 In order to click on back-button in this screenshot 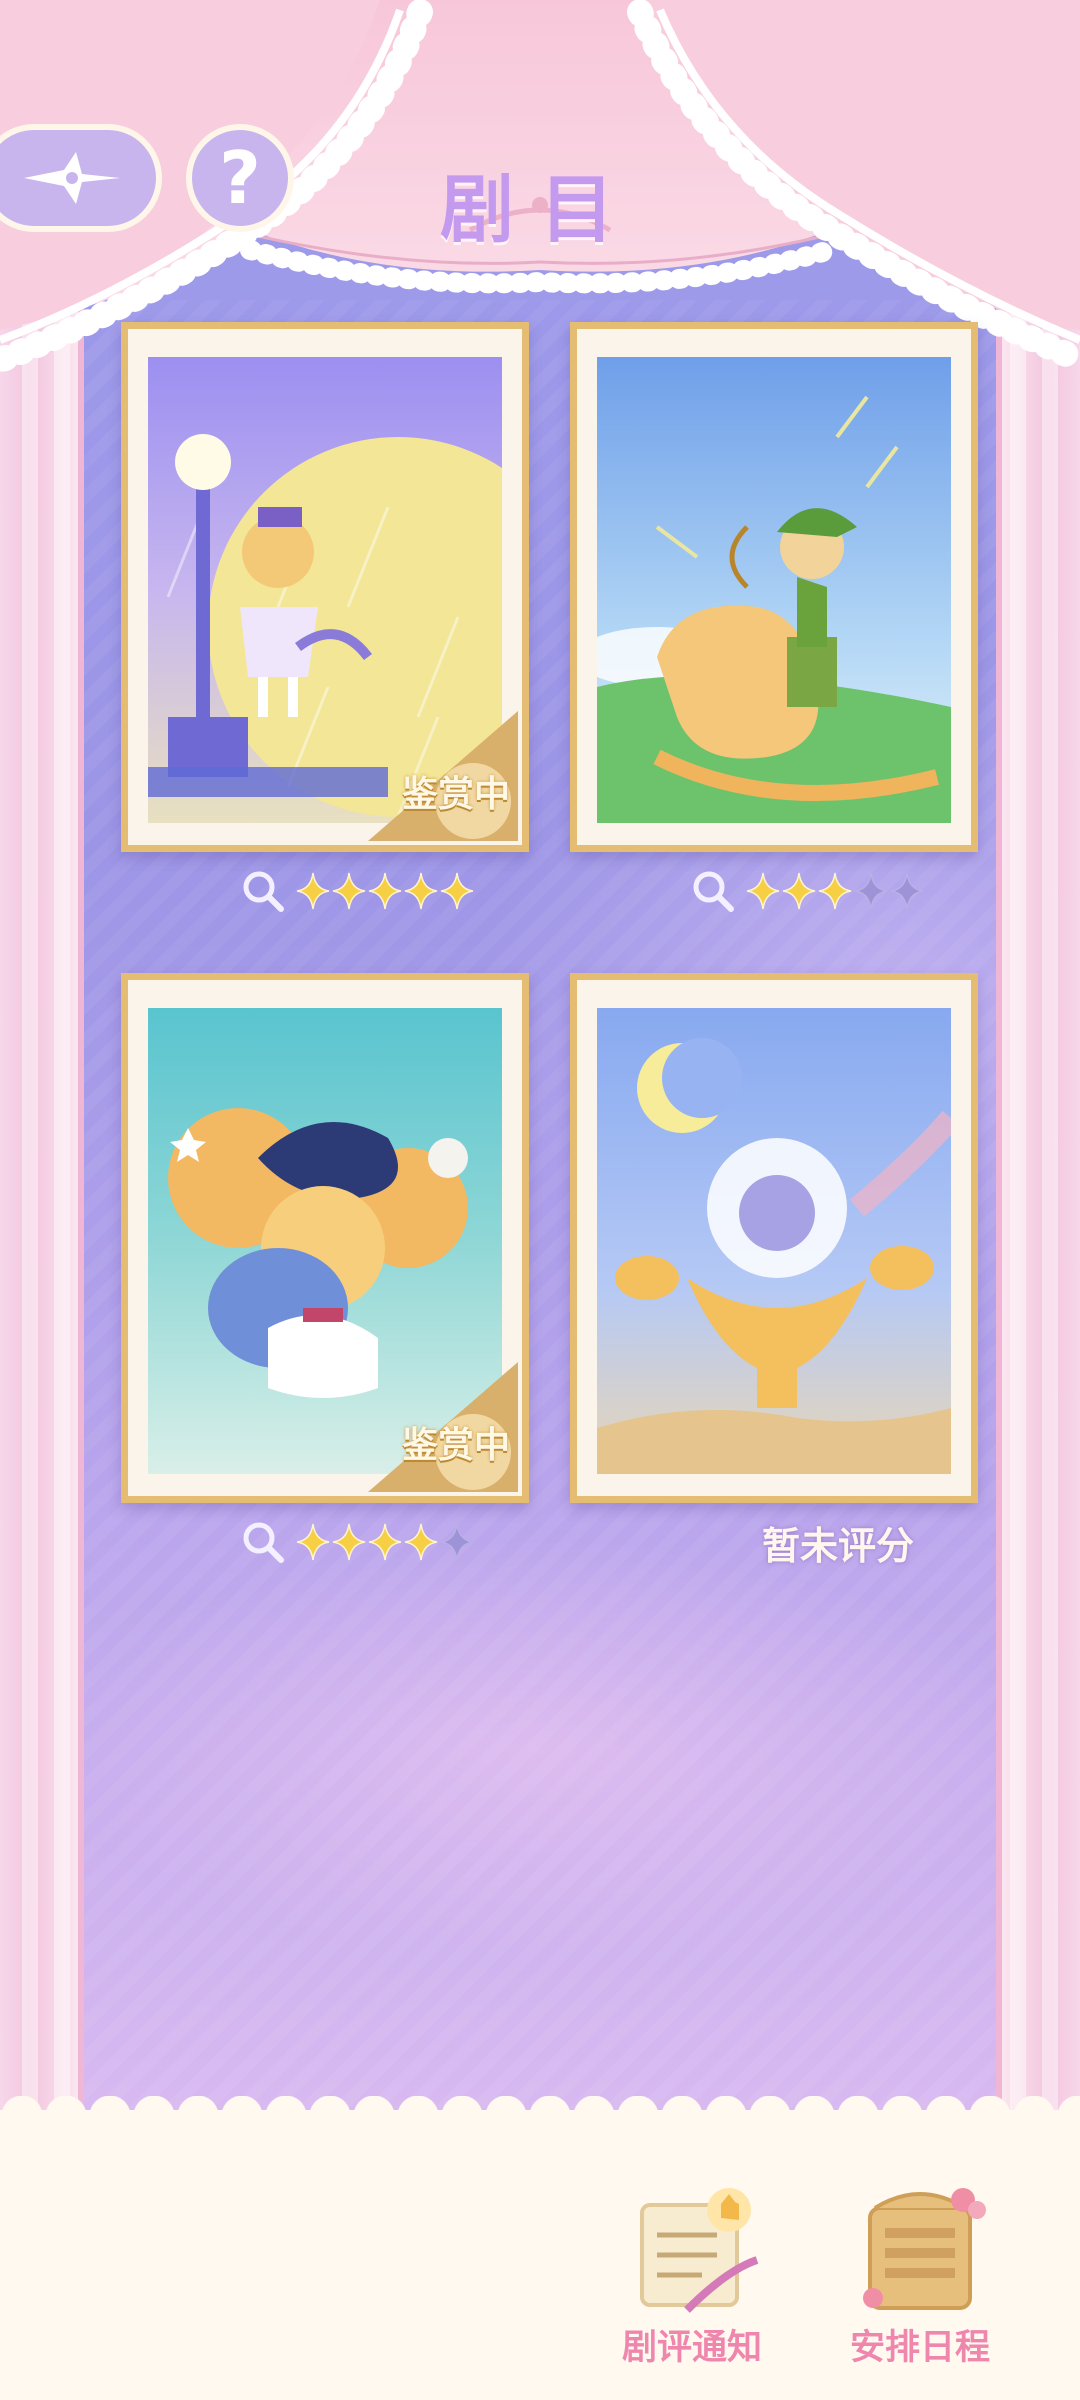, I will do `click(81, 178)`.